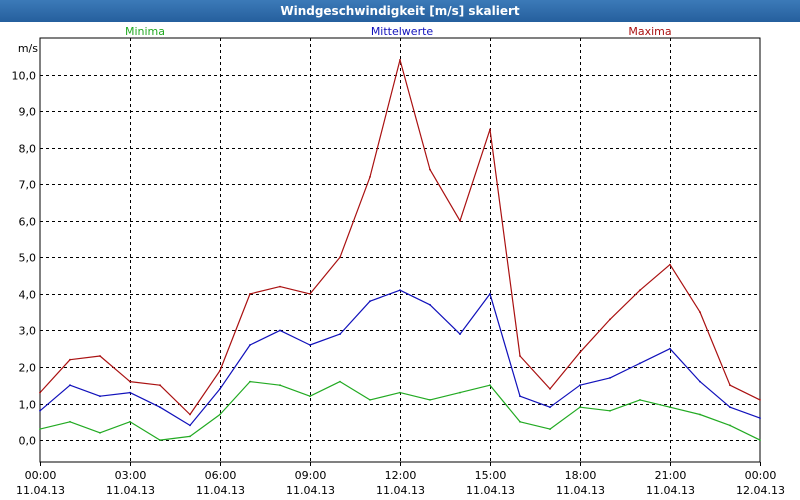 Image resolution: width=800 pixels, height=500 pixels. What do you see at coordinates (28, 258) in the screenshot?
I see `y-tick-label: 5,0` at bounding box center [28, 258].